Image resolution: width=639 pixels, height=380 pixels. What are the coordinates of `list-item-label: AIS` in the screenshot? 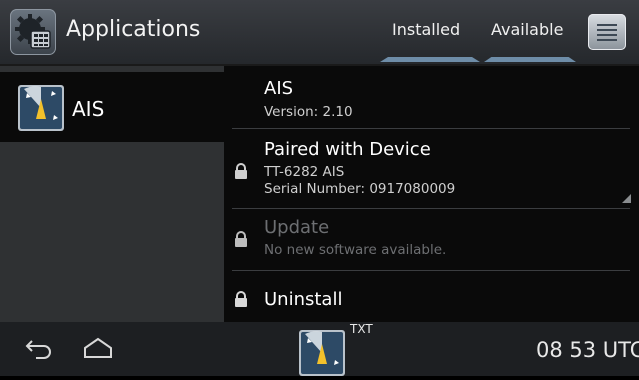 It's located at (88, 109).